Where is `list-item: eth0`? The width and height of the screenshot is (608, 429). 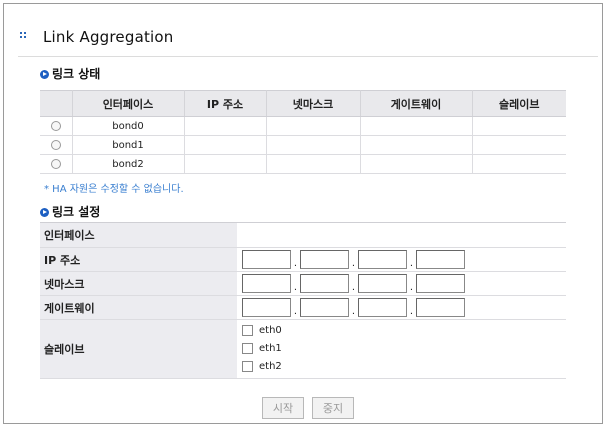
list-item: eth0 is located at coordinates (404, 331).